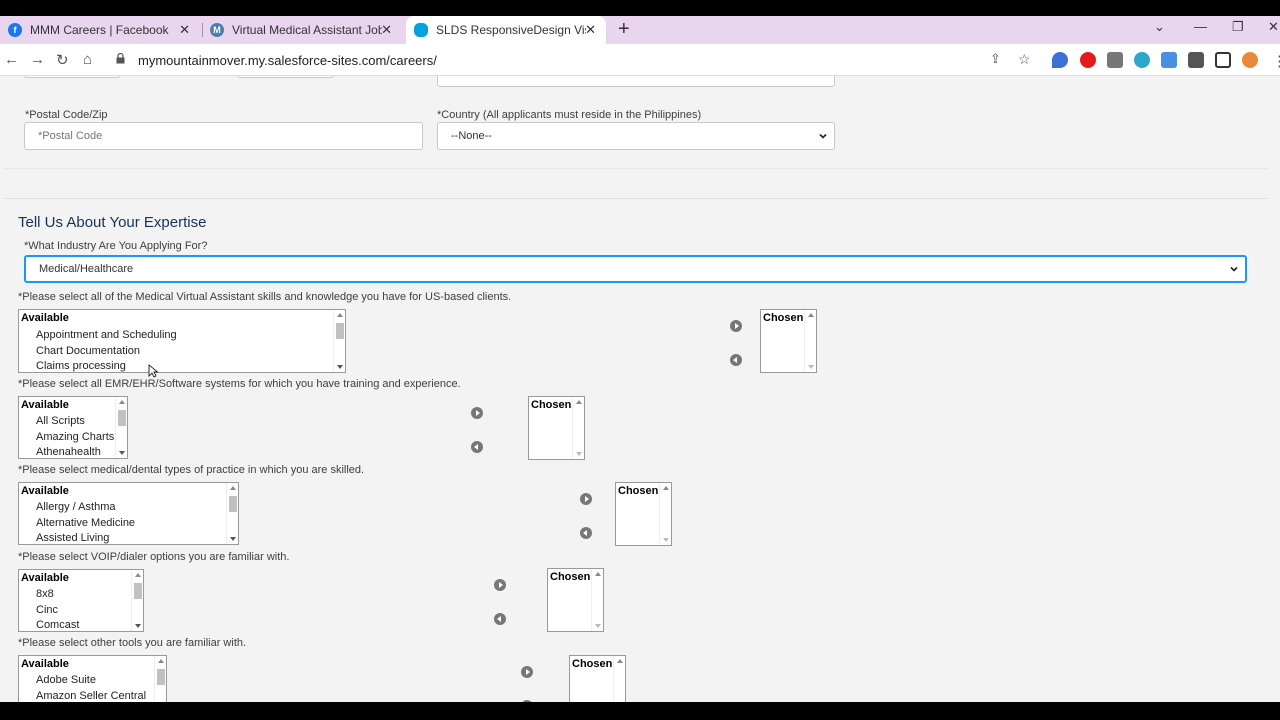 This screenshot has height=720, width=1280. What do you see at coordinates (47, 610) in the screenshot?
I see `list-item: Cinc` at bounding box center [47, 610].